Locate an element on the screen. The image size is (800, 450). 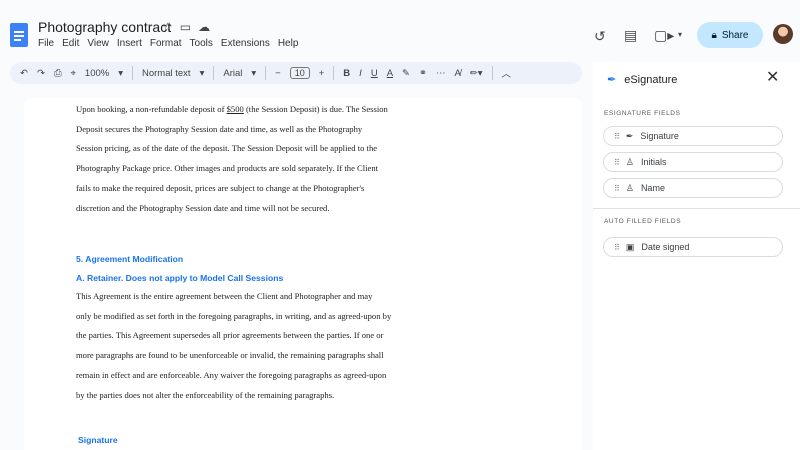
share-button: 🔒︎ Share is located at coordinates (730, 35).